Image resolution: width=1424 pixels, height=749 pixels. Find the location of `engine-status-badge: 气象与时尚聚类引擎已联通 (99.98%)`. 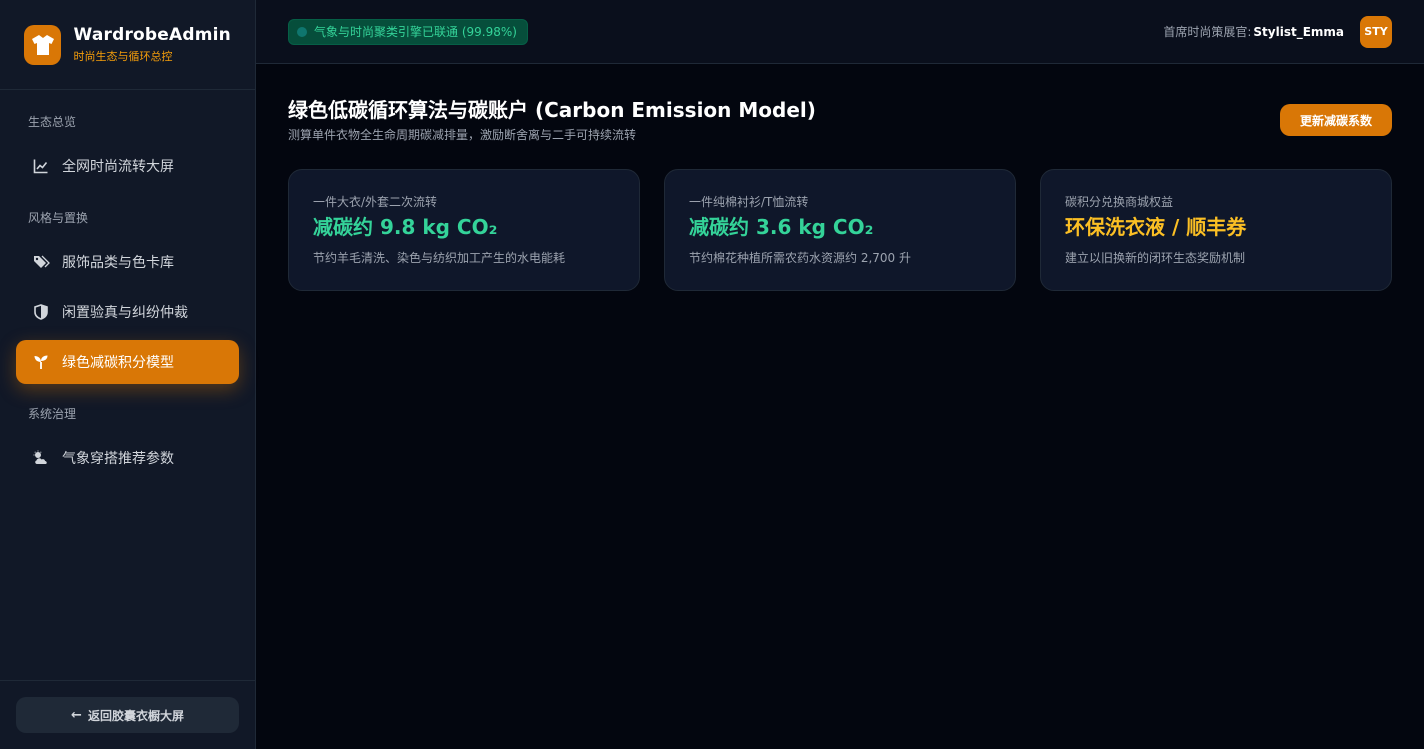

engine-status-badge: 气象与时尚聚类引擎已联通 (99.98%) is located at coordinates (408, 31).